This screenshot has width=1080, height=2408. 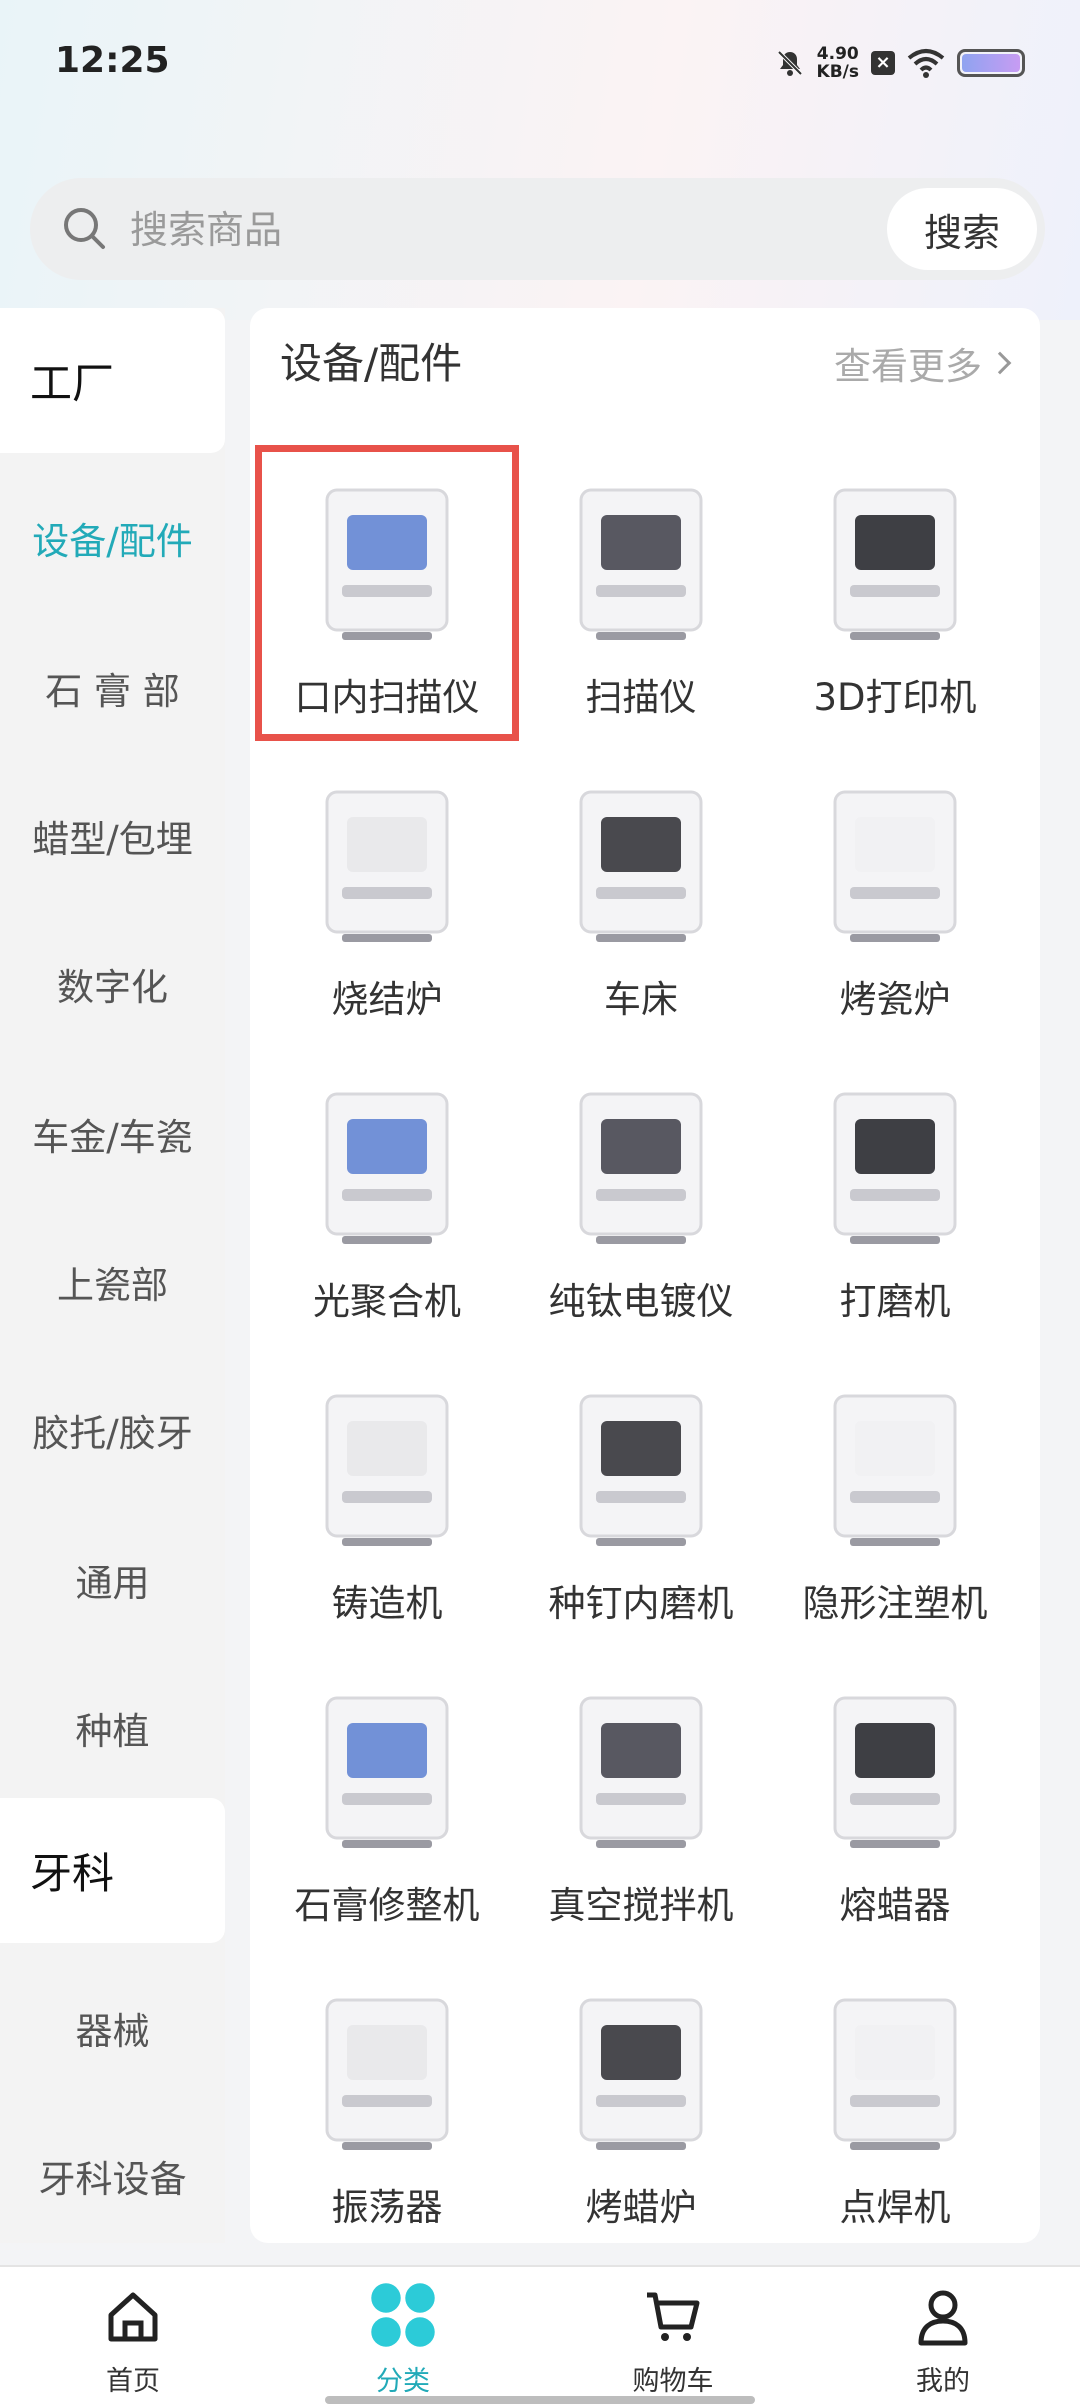 I want to click on product-label: 烤瓷炉, so click(x=895, y=999).